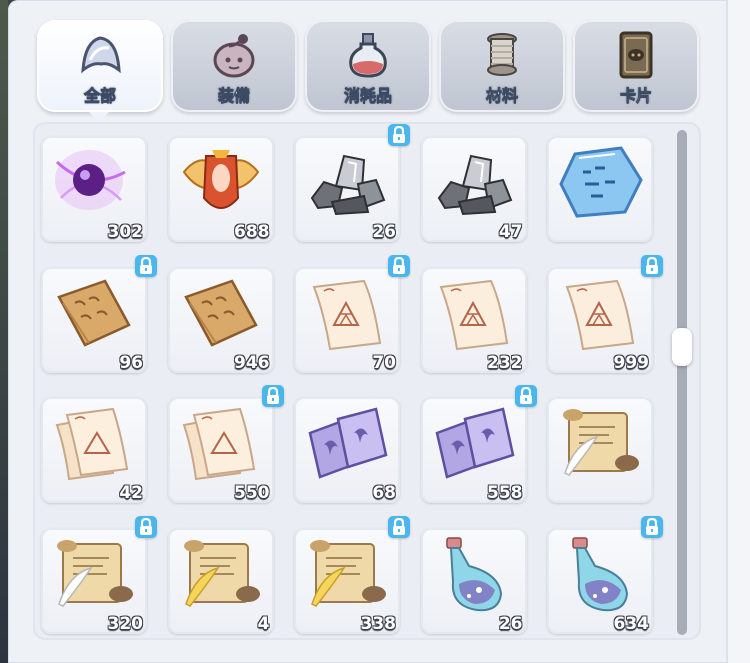 The width and height of the screenshot is (750, 663). What do you see at coordinates (100, 96) in the screenshot?
I see `tab-label: 全部` at bounding box center [100, 96].